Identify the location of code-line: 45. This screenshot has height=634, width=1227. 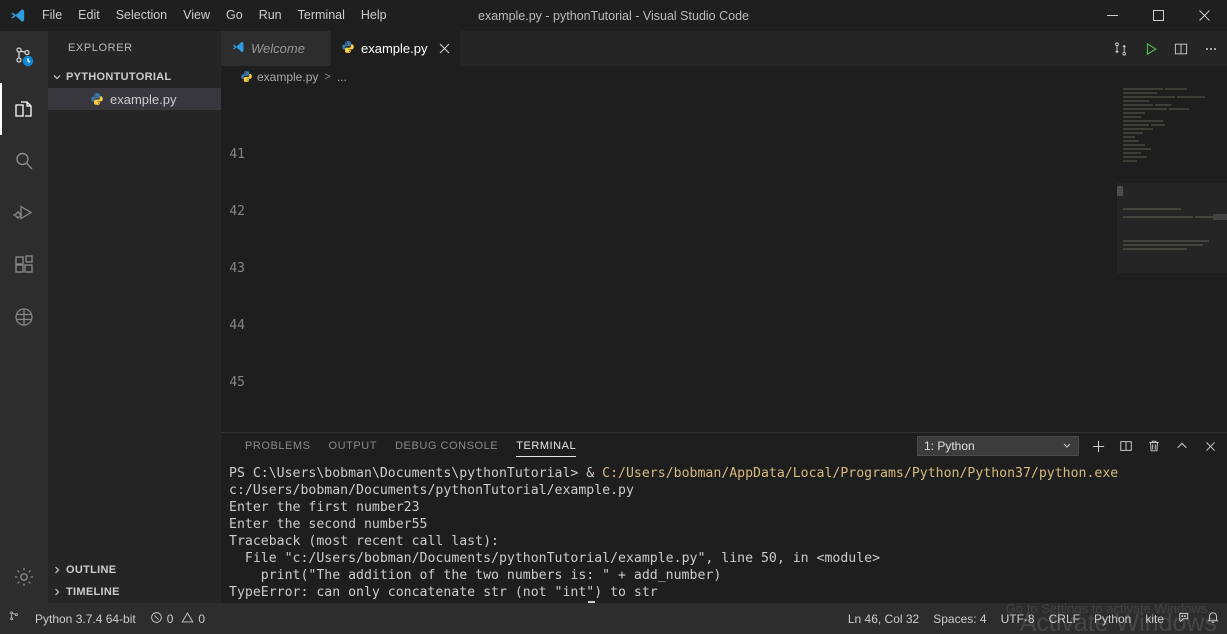
(724, 382).